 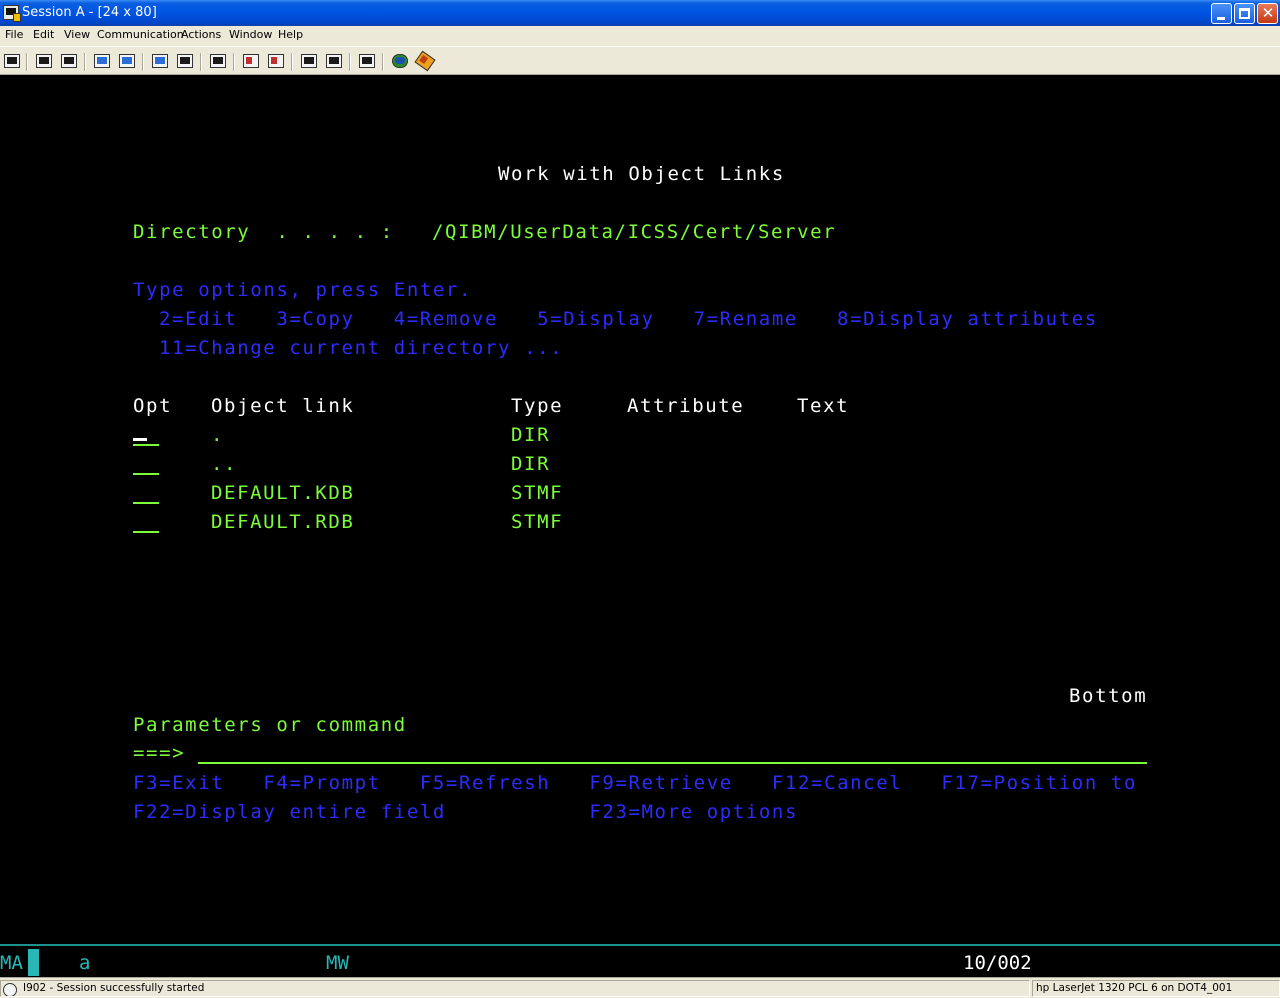 What do you see at coordinates (160, 61) in the screenshot?
I see `display-keypad-icon` at bounding box center [160, 61].